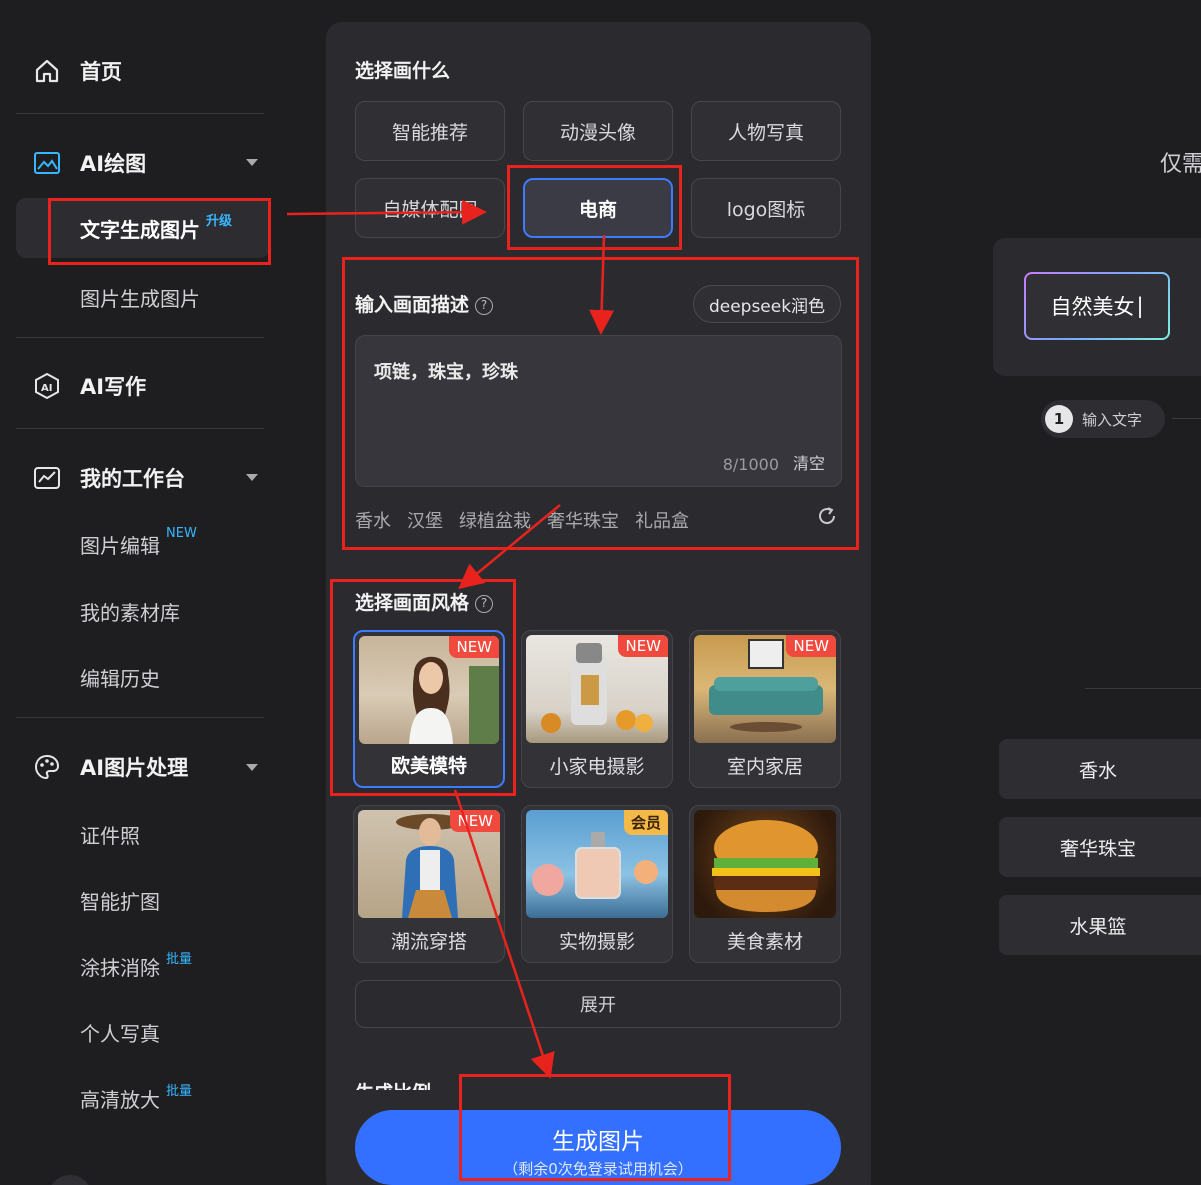 This screenshot has height=1185, width=1201. What do you see at coordinates (77, 71) in the screenshot?
I see `nav-home: 首页` at bounding box center [77, 71].